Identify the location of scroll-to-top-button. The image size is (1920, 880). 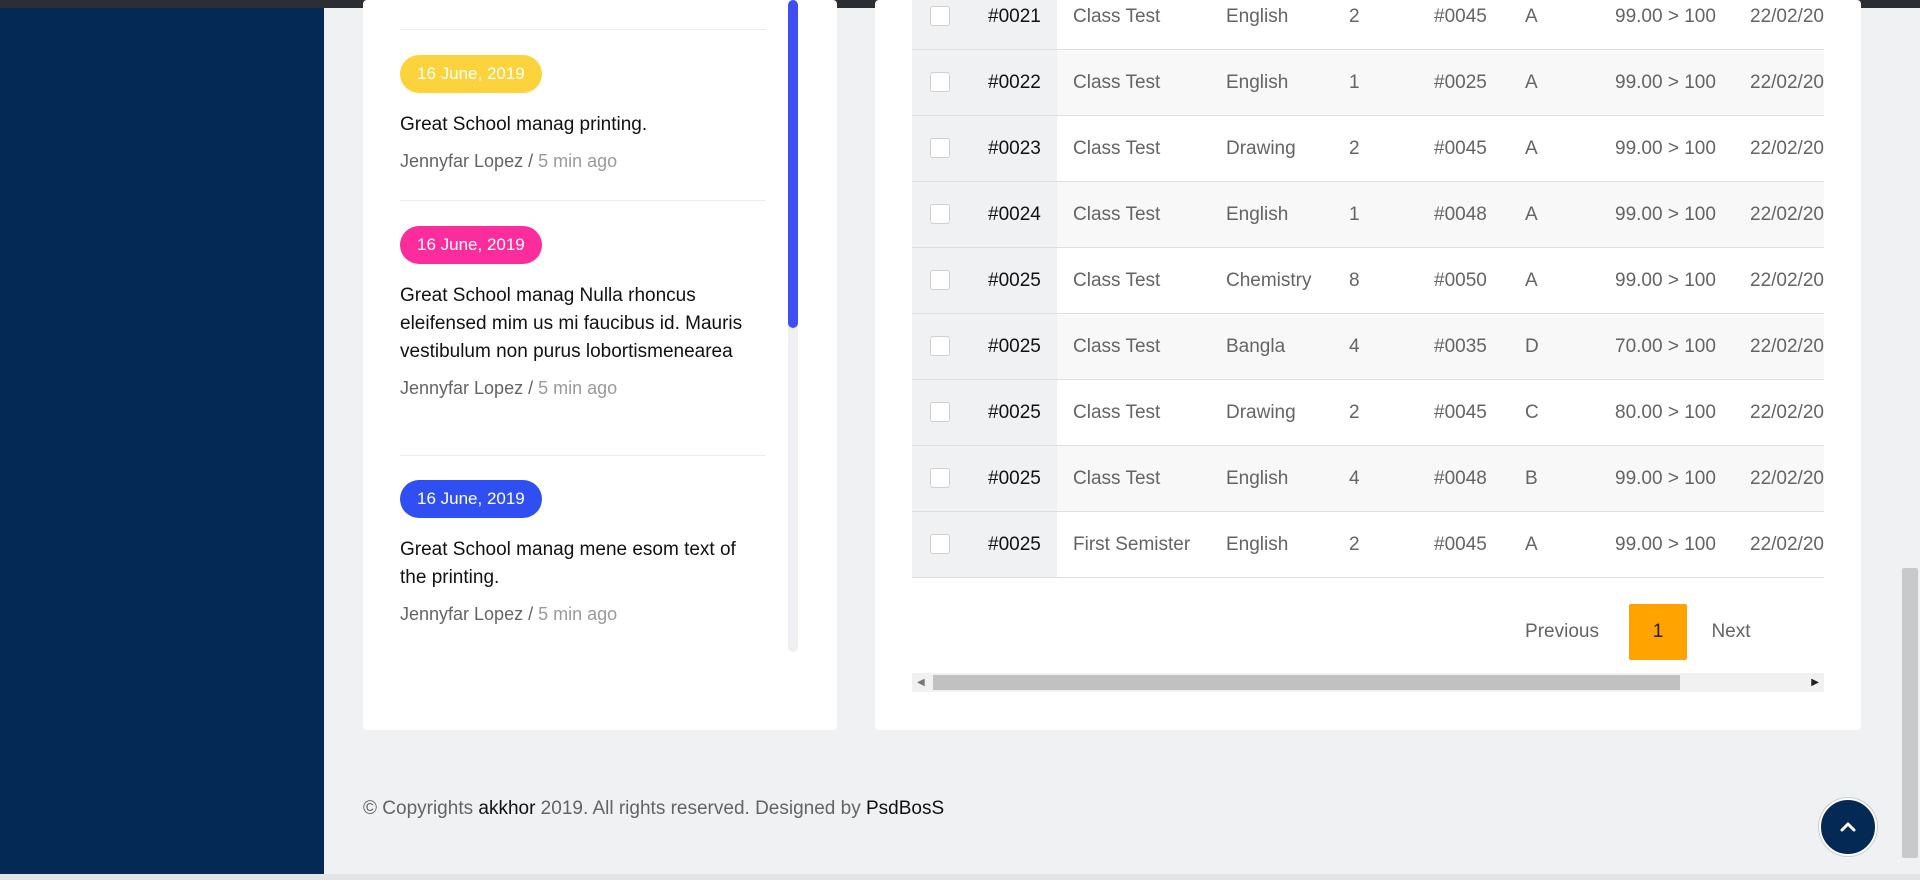
(1848, 827).